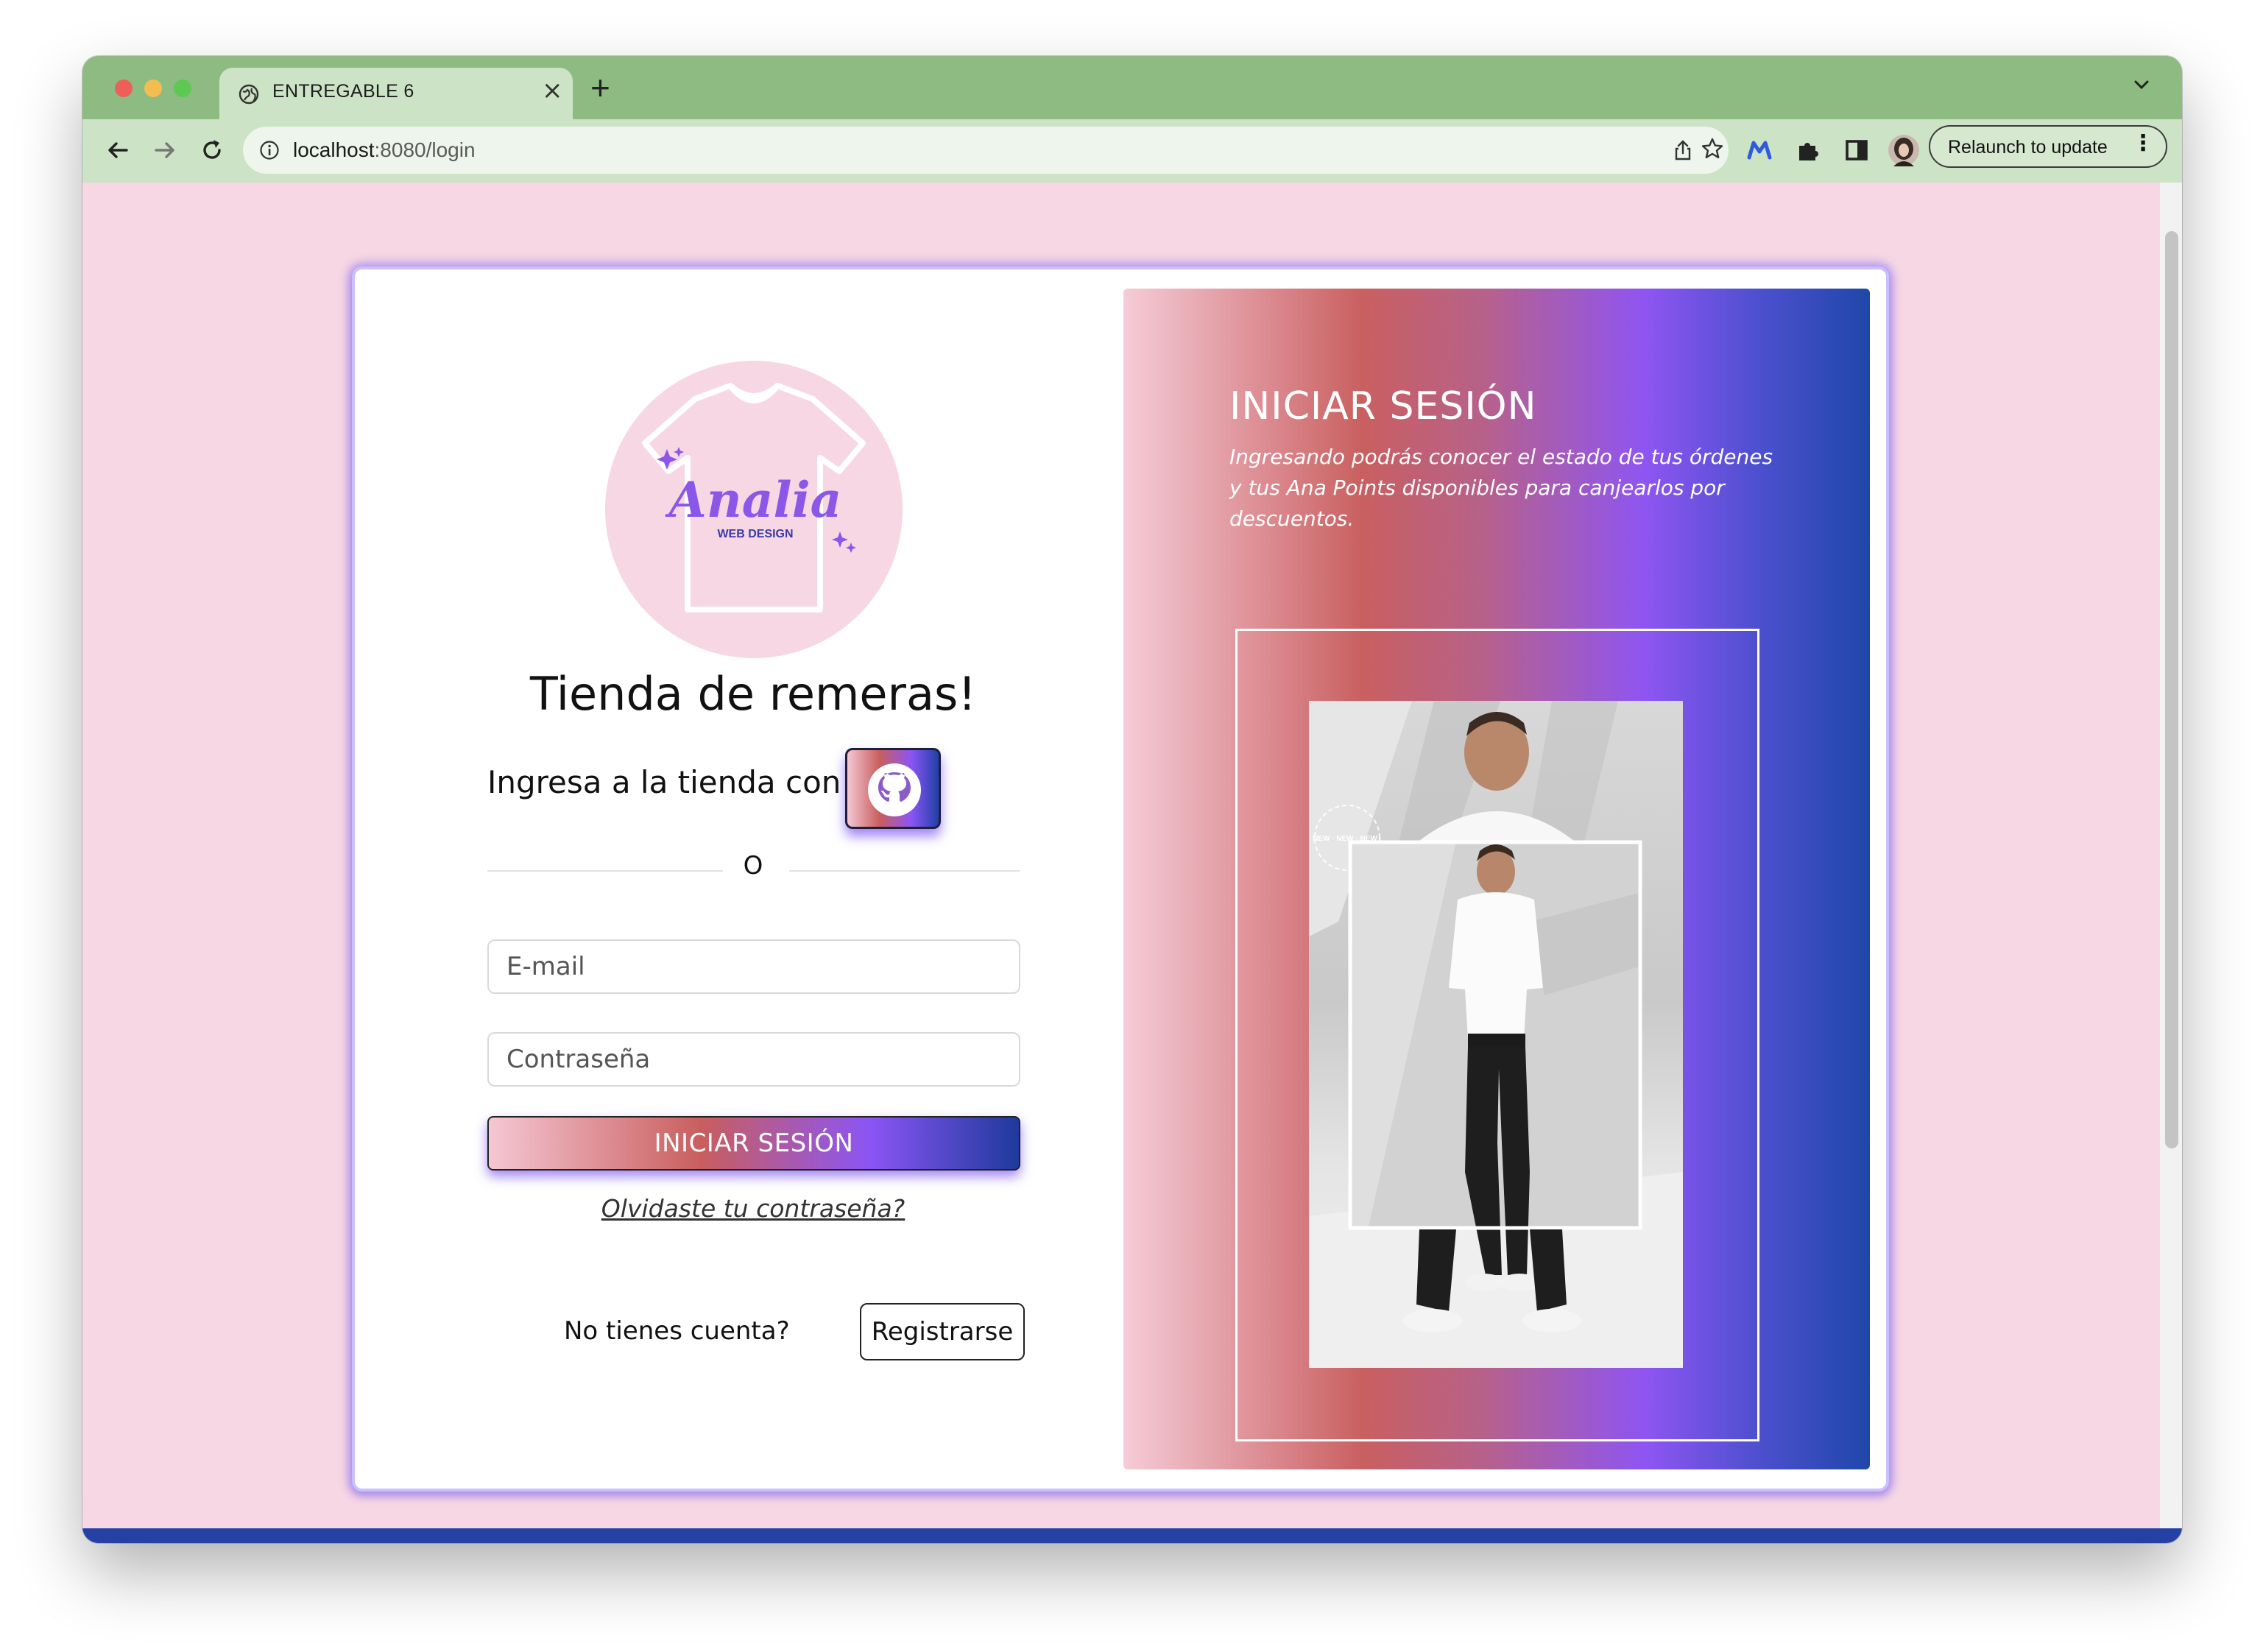 Image resolution: width=2263 pixels, height=1652 pixels. Describe the element at coordinates (1383, 406) in the screenshot. I see `promo-title: INICIAR SESIÓN` at that location.